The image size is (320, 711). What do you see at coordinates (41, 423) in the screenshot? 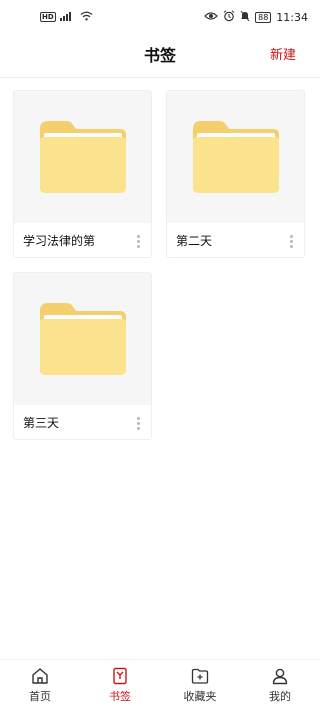
I see `folder-name: 第三天` at bounding box center [41, 423].